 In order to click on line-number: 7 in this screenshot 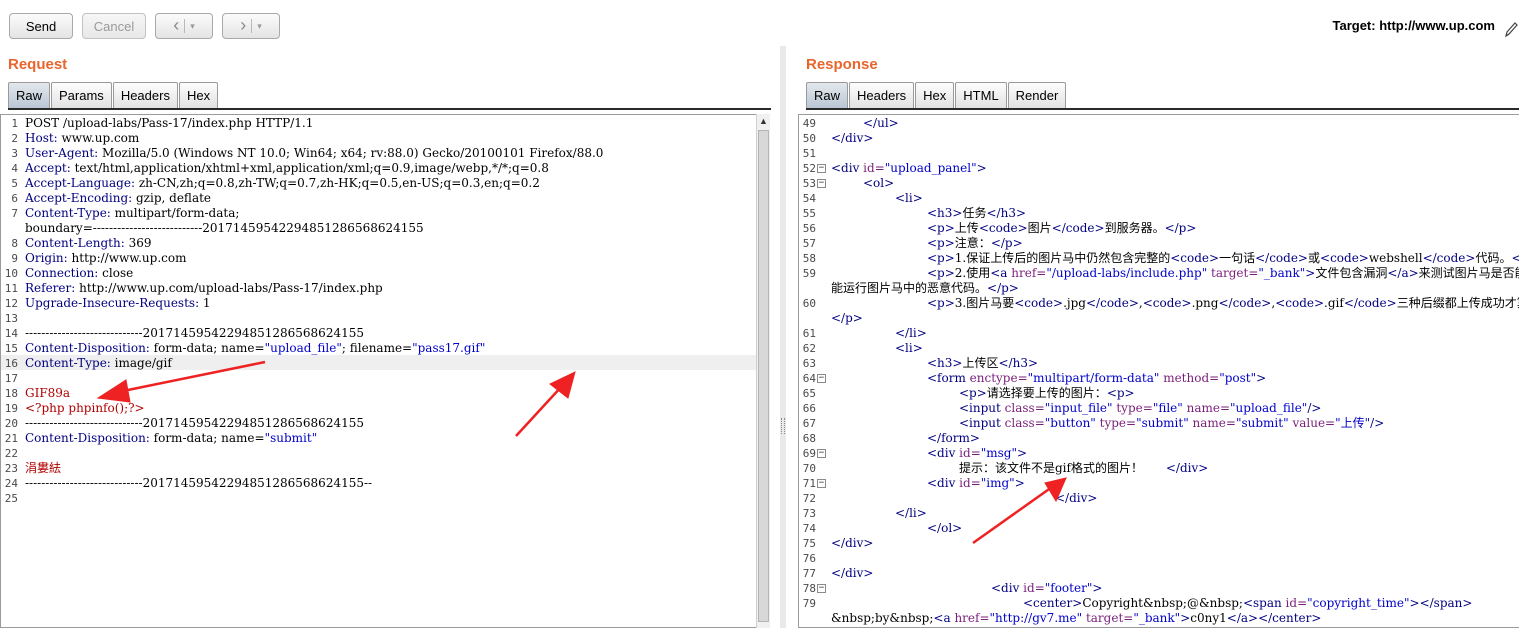, I will do `click(14, 213)`.